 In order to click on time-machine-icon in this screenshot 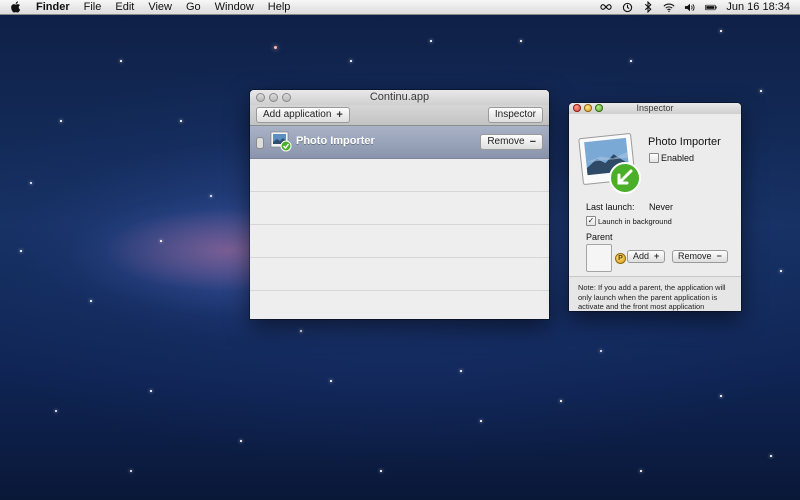, I will do `click(627, 7)`.